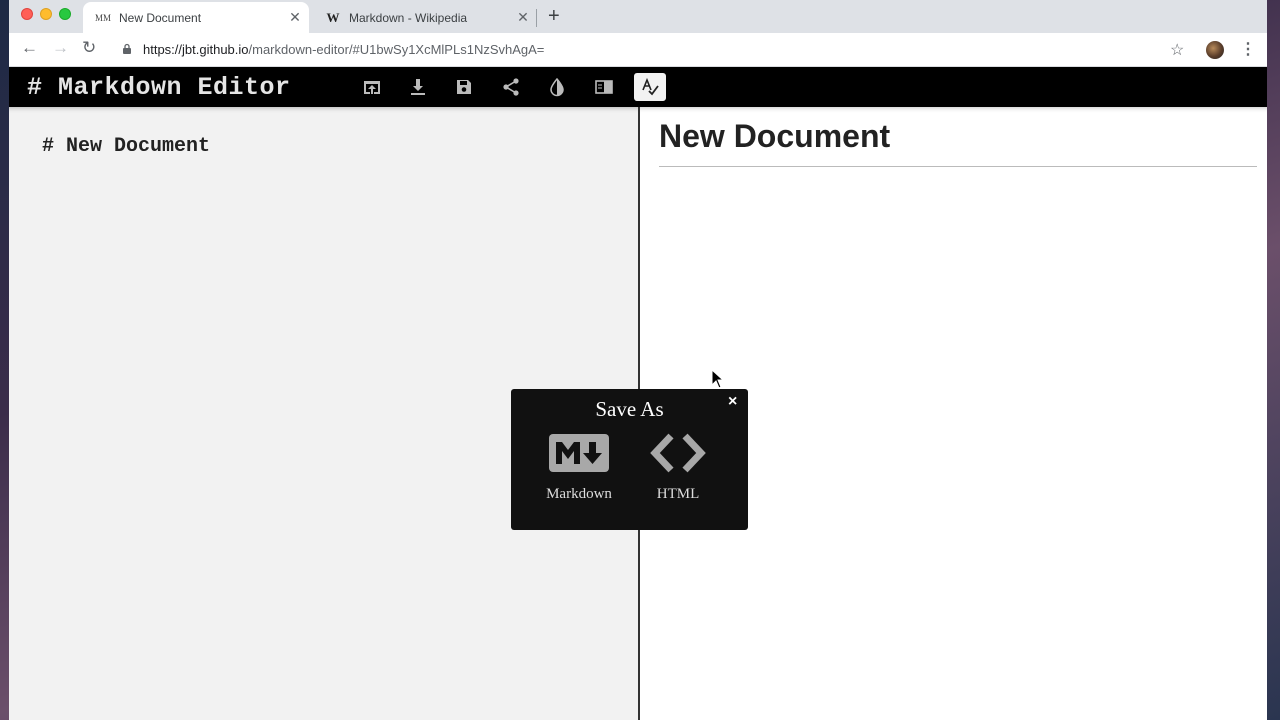 The image size is (1280, 720). Describe the element at coordinates (408, 17) in the screenshot. I see `tab-title: Markdown - Wikipedia` at that location.